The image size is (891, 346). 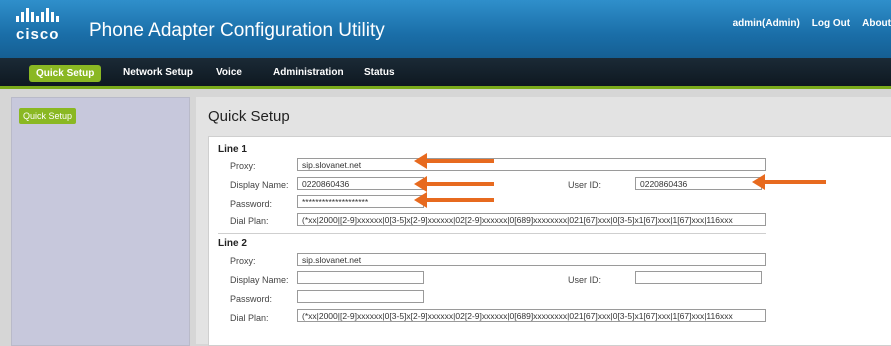 I want to click on logout-link: Log Out, so click(x=831, y=23).